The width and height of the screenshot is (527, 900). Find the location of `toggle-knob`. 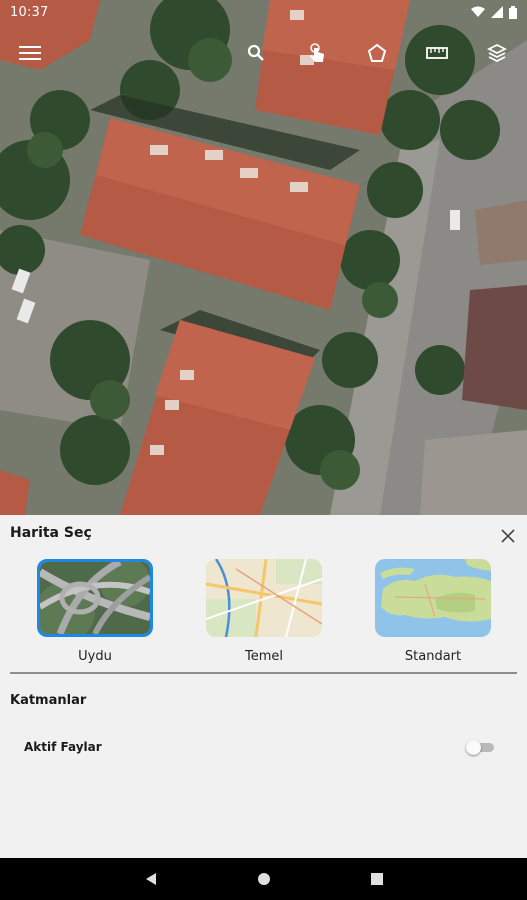

toggle-knob is located at coordinates (473, 747).